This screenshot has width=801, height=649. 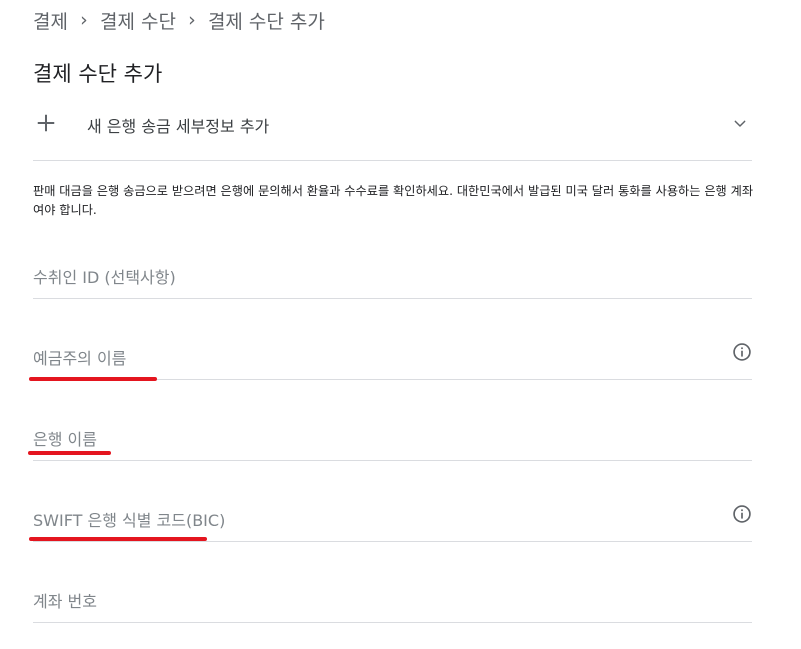 What do you see at coordinates (392, 132) in the screenshot?
I see `add-bank-transfer-button: 새 은행 송금 세부정보 추가` at bounding box center [392, 132].